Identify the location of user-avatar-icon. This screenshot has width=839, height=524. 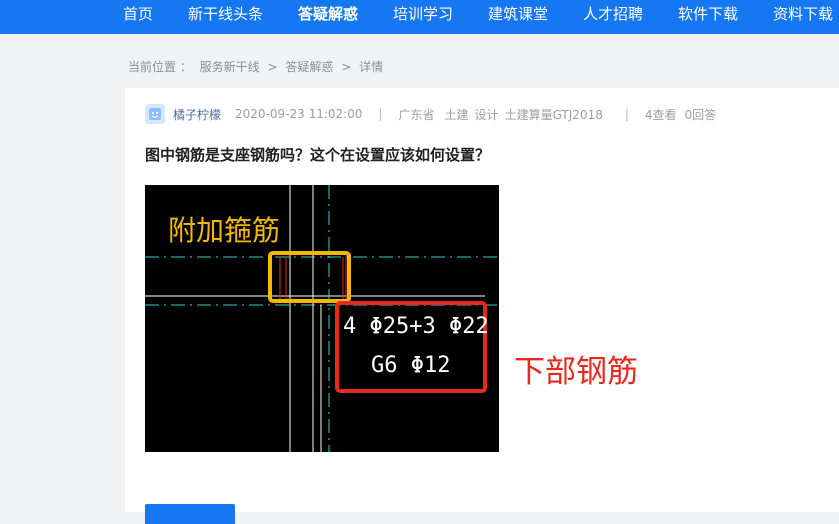
(155, 114).